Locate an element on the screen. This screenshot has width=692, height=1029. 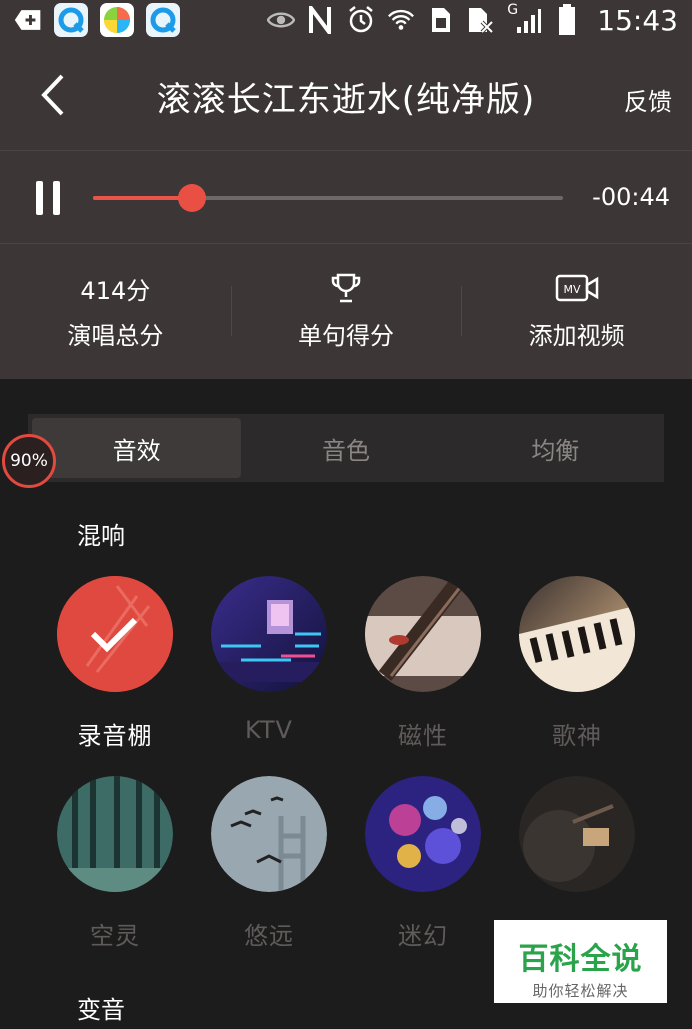
effect-item: 空灵 is located at coordinates (115, 863).